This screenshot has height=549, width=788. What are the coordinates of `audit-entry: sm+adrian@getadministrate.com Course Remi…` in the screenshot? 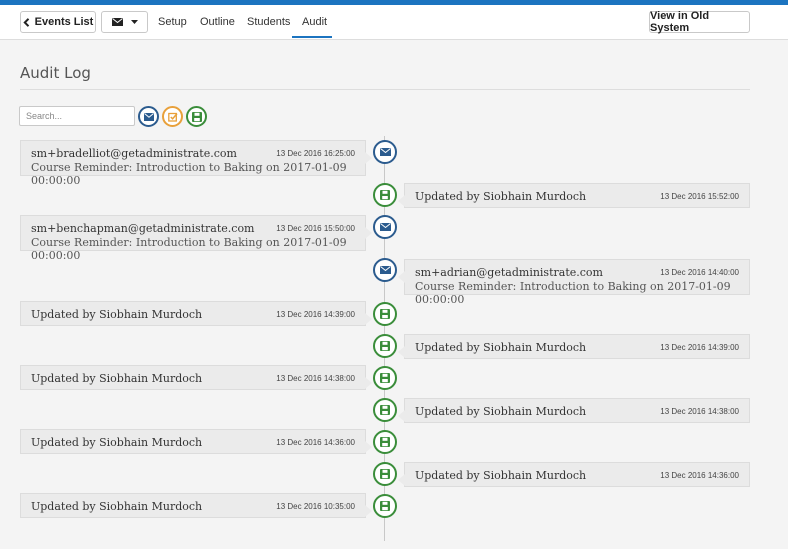 It's located at (574, 282).